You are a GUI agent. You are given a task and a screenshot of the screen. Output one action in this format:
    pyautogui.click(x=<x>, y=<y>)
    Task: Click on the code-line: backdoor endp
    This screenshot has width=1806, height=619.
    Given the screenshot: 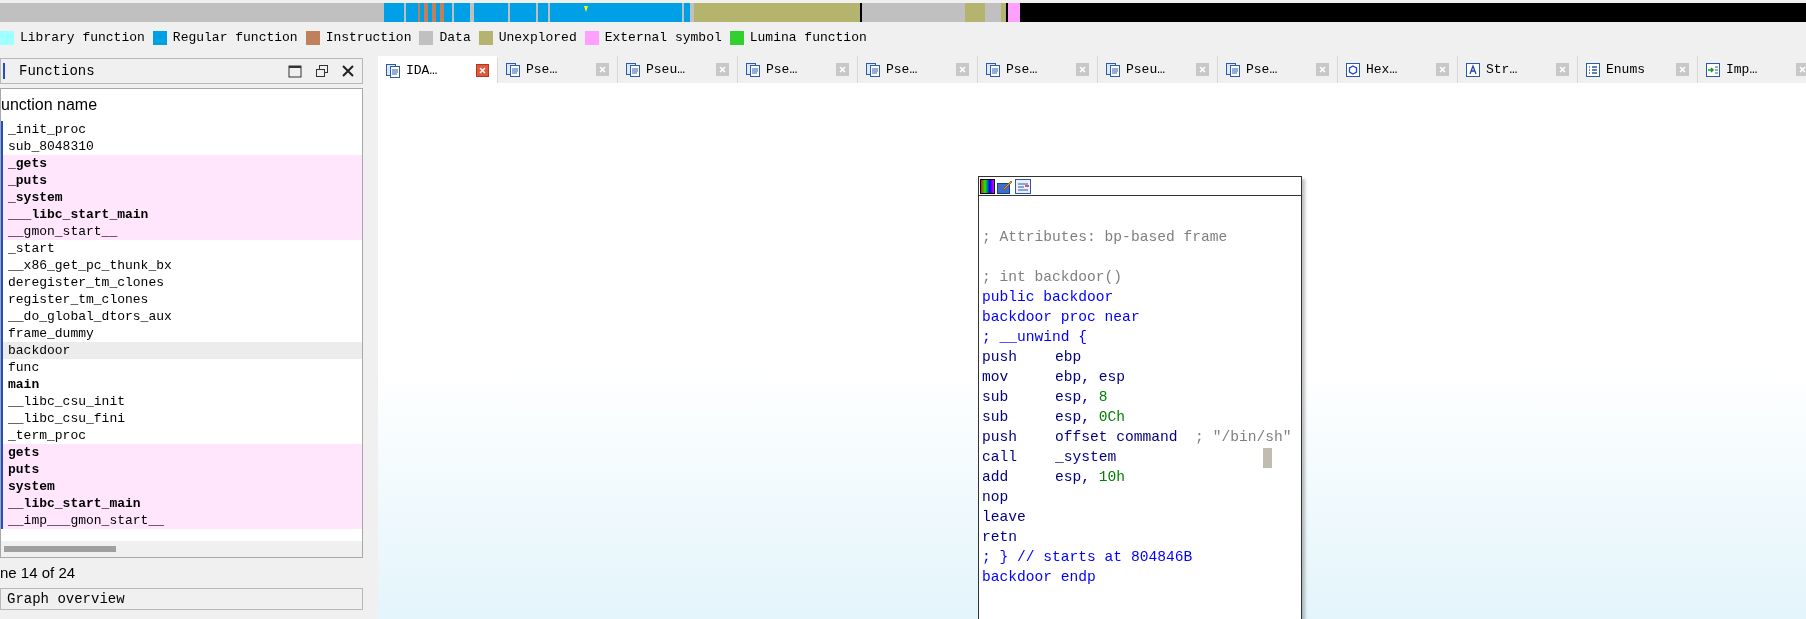 What is the action you would take?
    pyautogui.click(x=1039, y=578)
    